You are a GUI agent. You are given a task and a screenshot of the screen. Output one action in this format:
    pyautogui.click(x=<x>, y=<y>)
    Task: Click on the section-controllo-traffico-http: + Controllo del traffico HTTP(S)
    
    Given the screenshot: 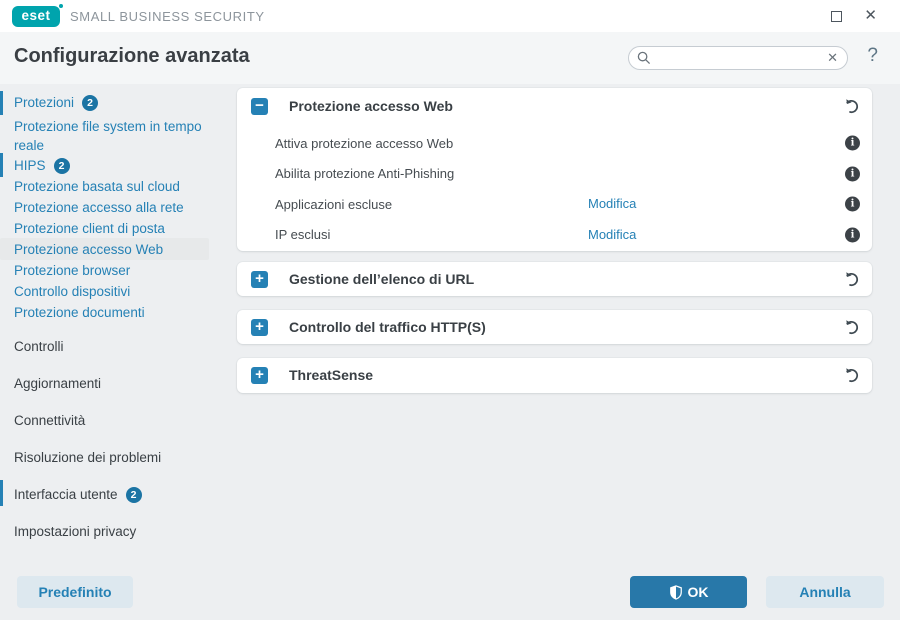 What is the action you would take?
    pyautogui.click(x=554, y=327)
    